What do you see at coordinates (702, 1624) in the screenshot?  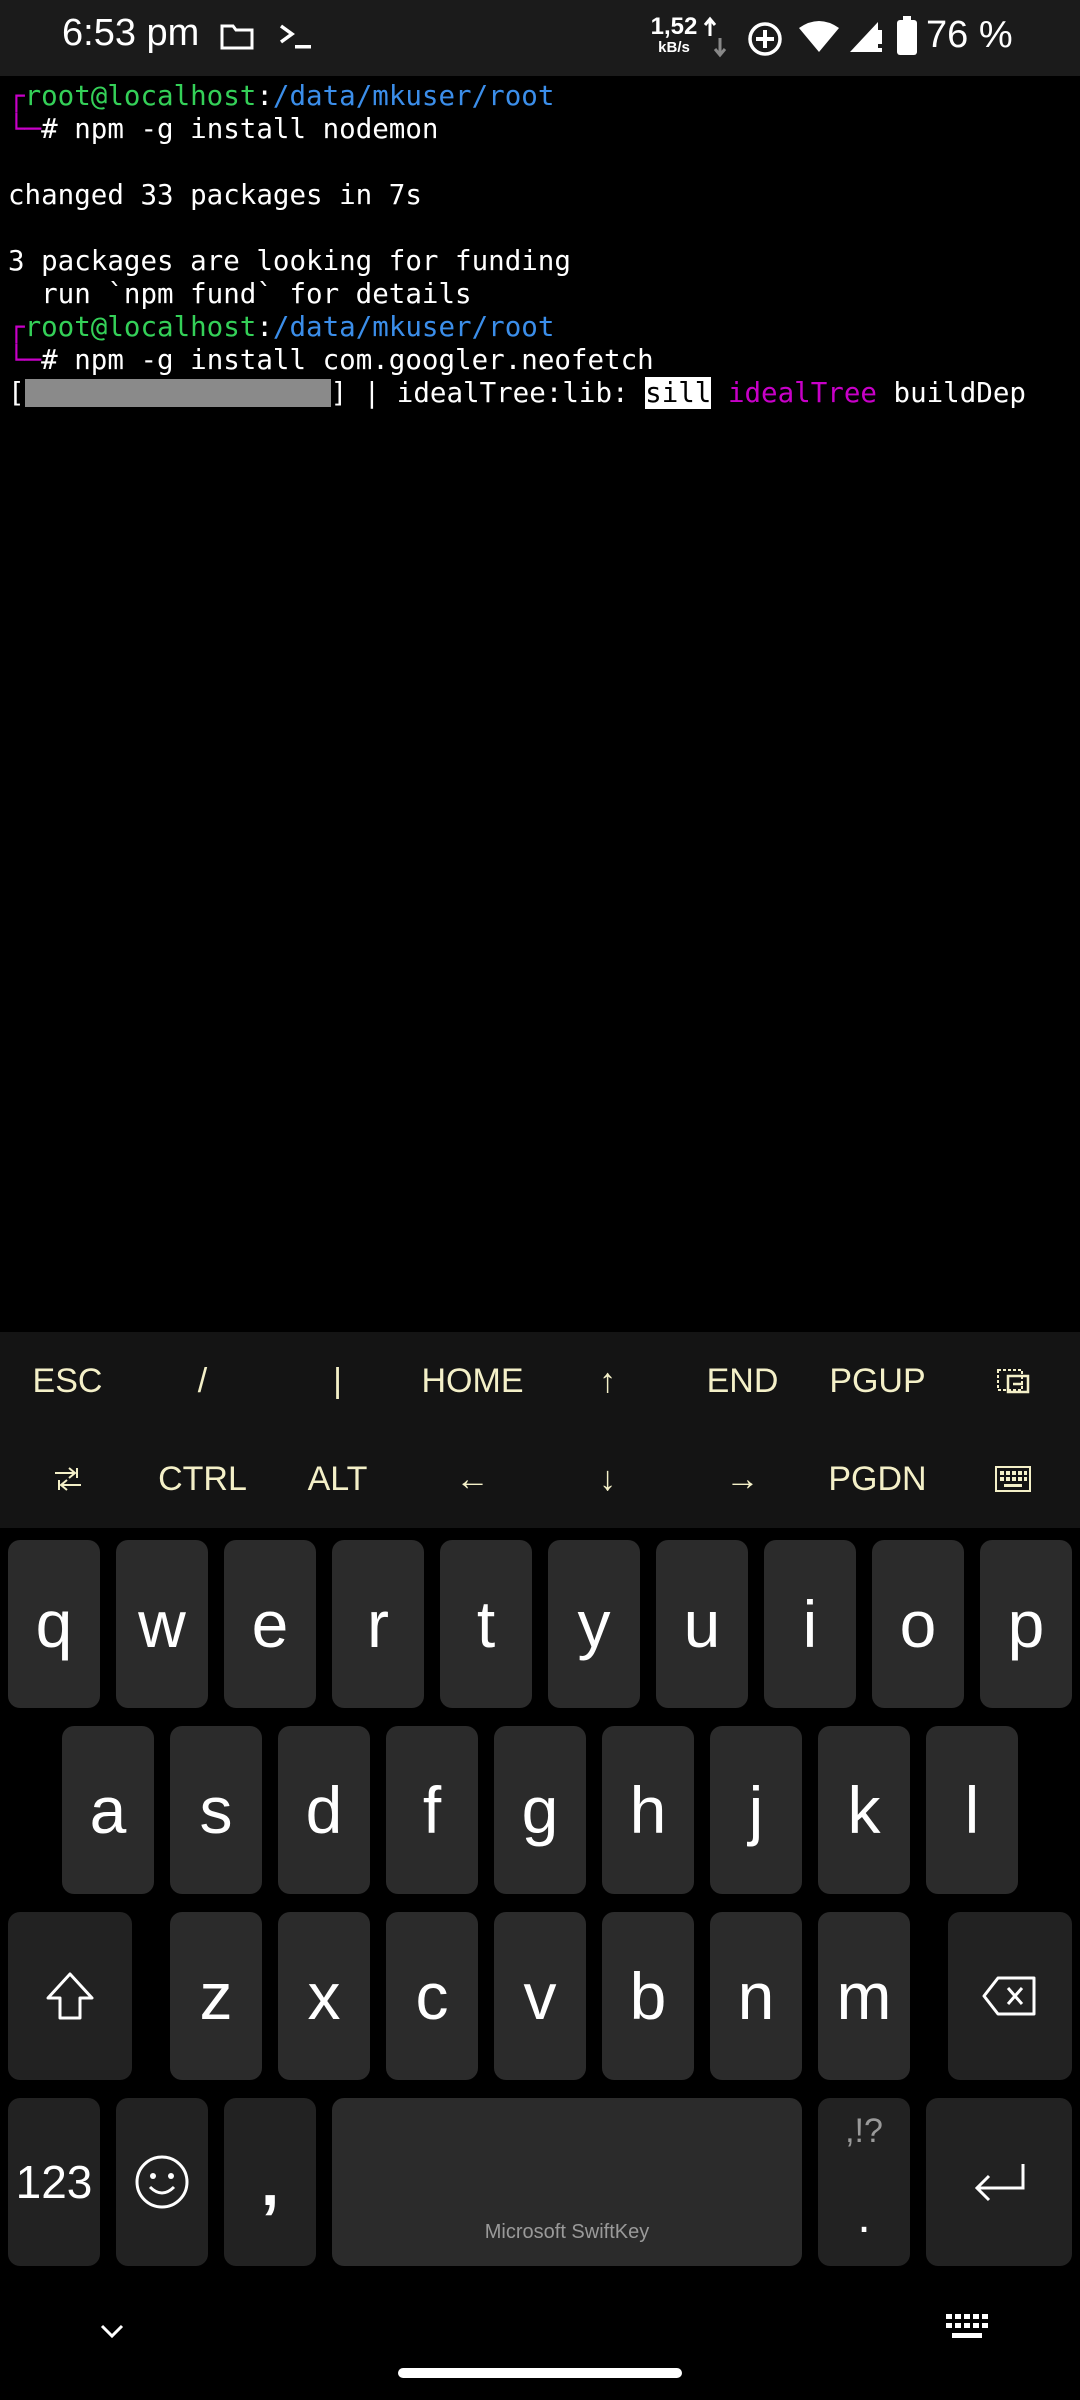 I see `key-u: u` at bounding box center [702, 1624].